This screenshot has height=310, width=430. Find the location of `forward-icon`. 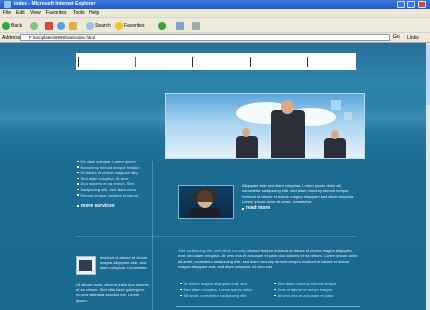

forward-icon is located at coordinates (34, 25).